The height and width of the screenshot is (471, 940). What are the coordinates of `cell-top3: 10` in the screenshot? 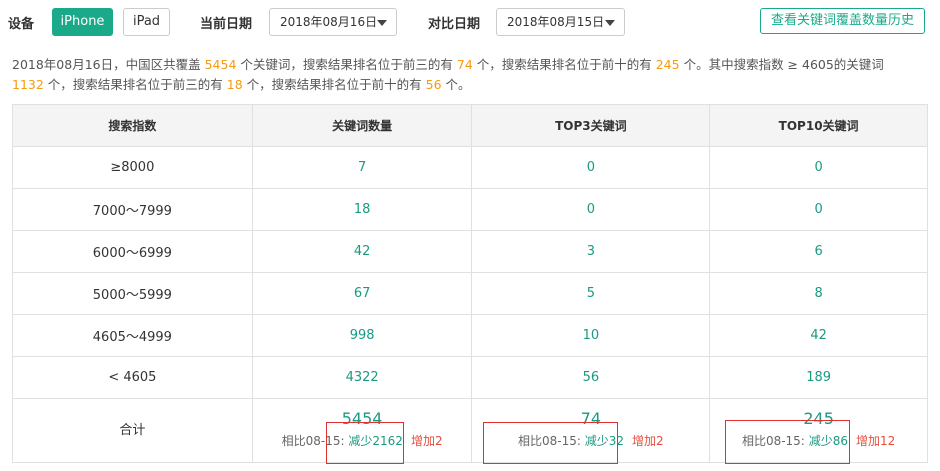 It's located at (591, 335).